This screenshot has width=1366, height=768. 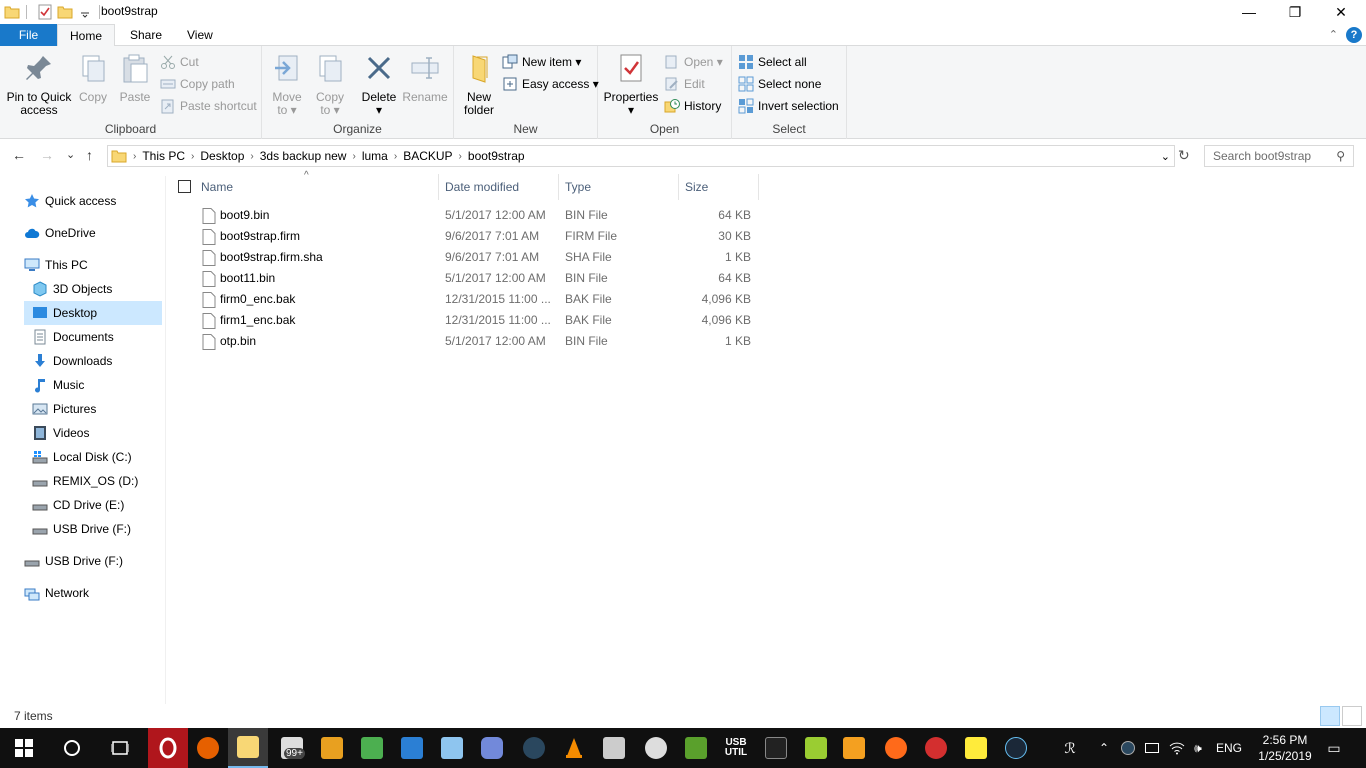 What do you see at coordinates (82, 457) in the screenshot?
I see `nav-item-local-disk: Local Disk (C:)` at bounding box center [82, 457].